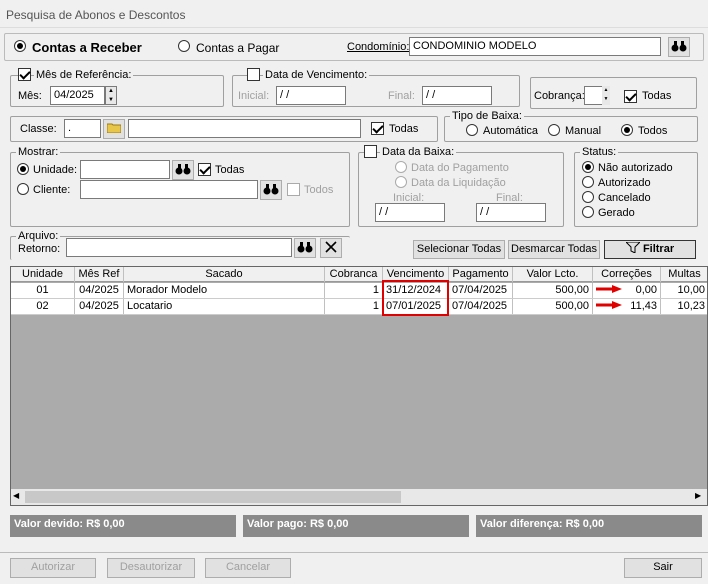 The image size is (708, 584). Describe the element at coordinates (616, 213) in the screenshot. I see `status-gerado-label: Gerado` at that location.